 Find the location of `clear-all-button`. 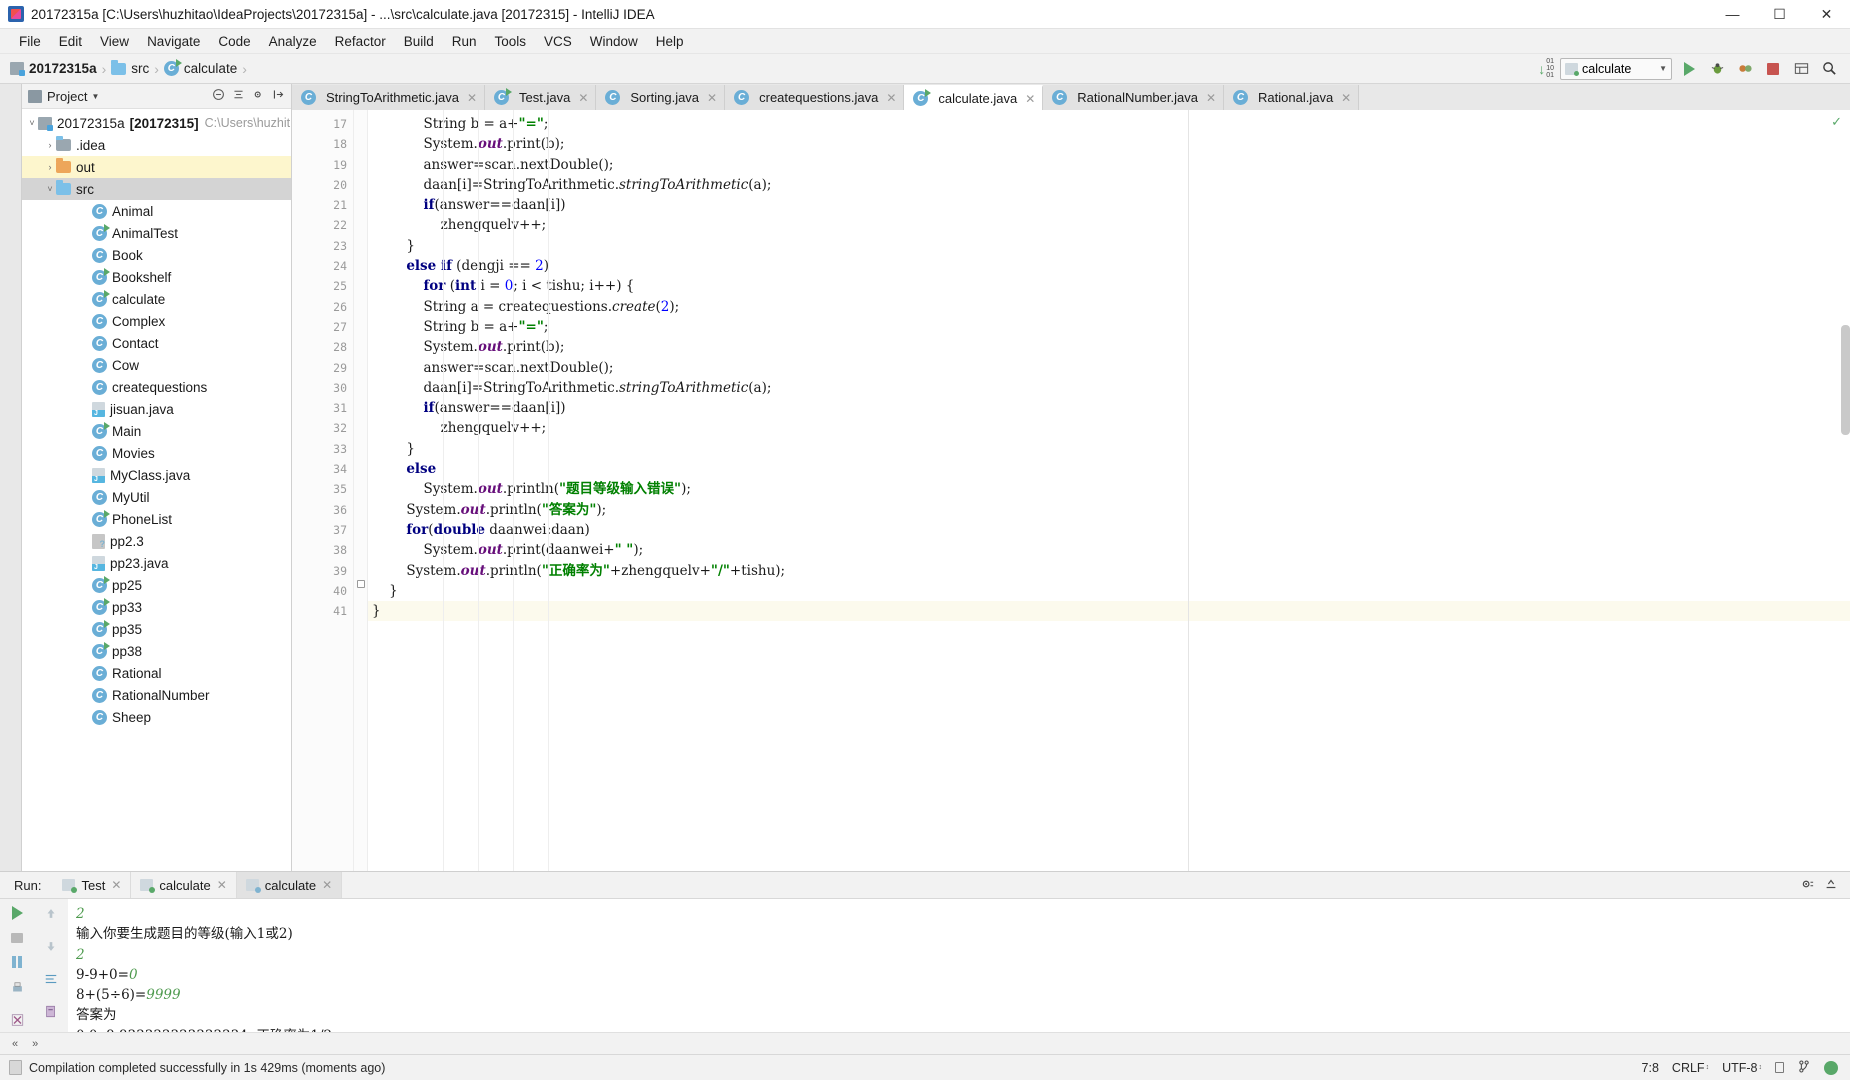

clear-all-button is located at coordinates (17, 1022).